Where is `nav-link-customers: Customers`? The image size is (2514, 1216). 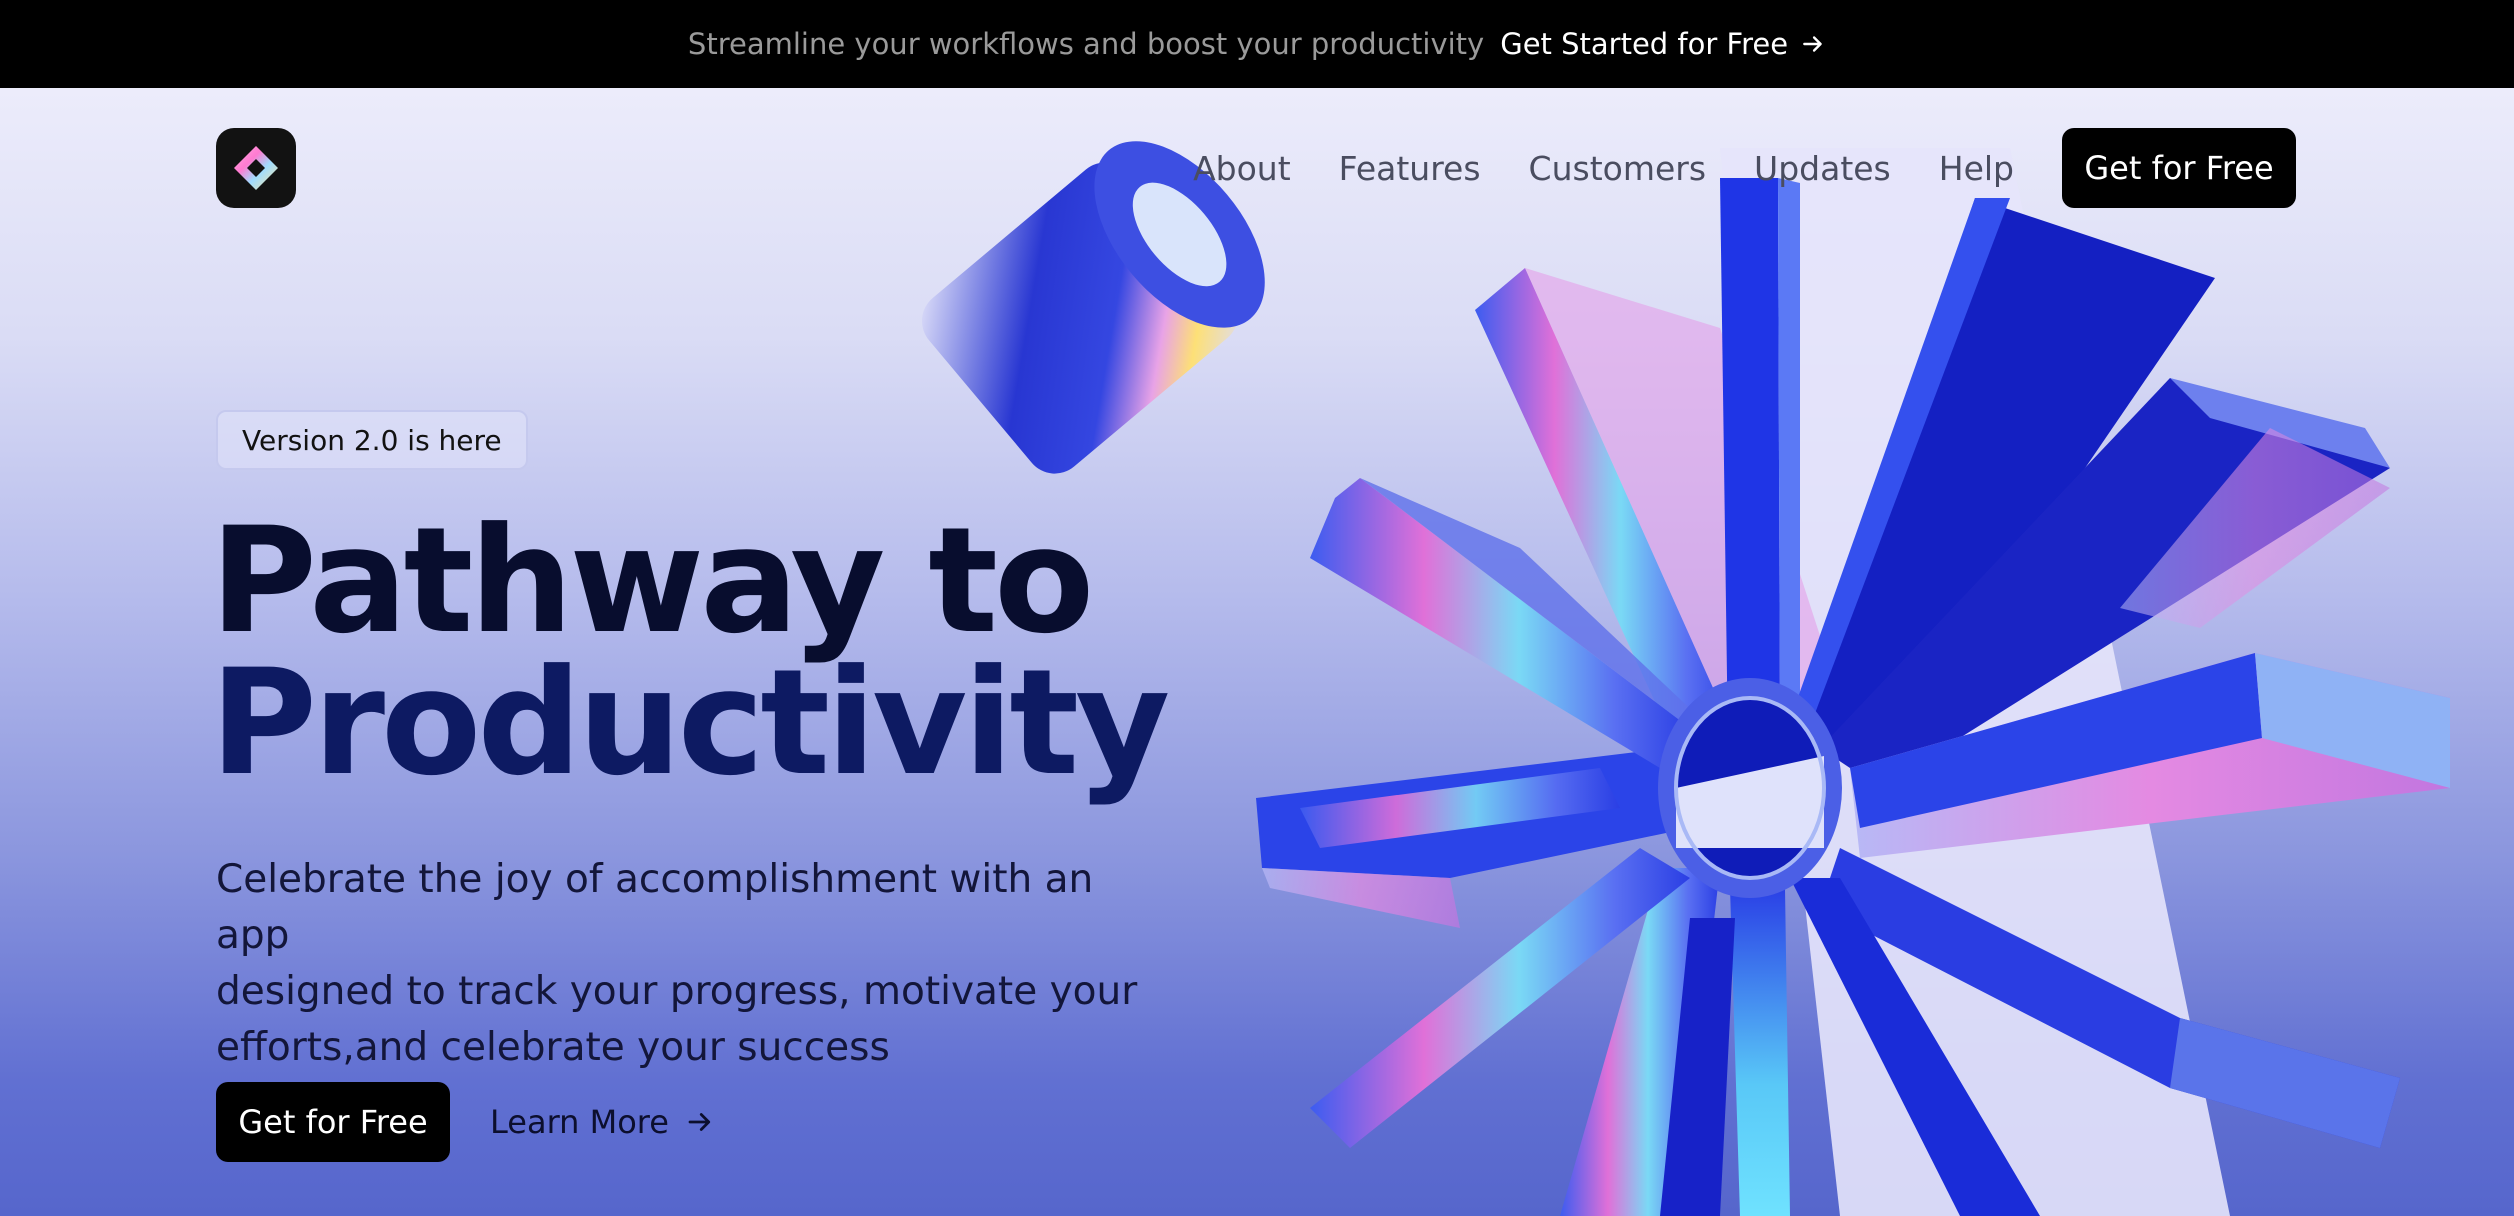
nav-link-customers: Customers is located at coordinates (1618, 168).